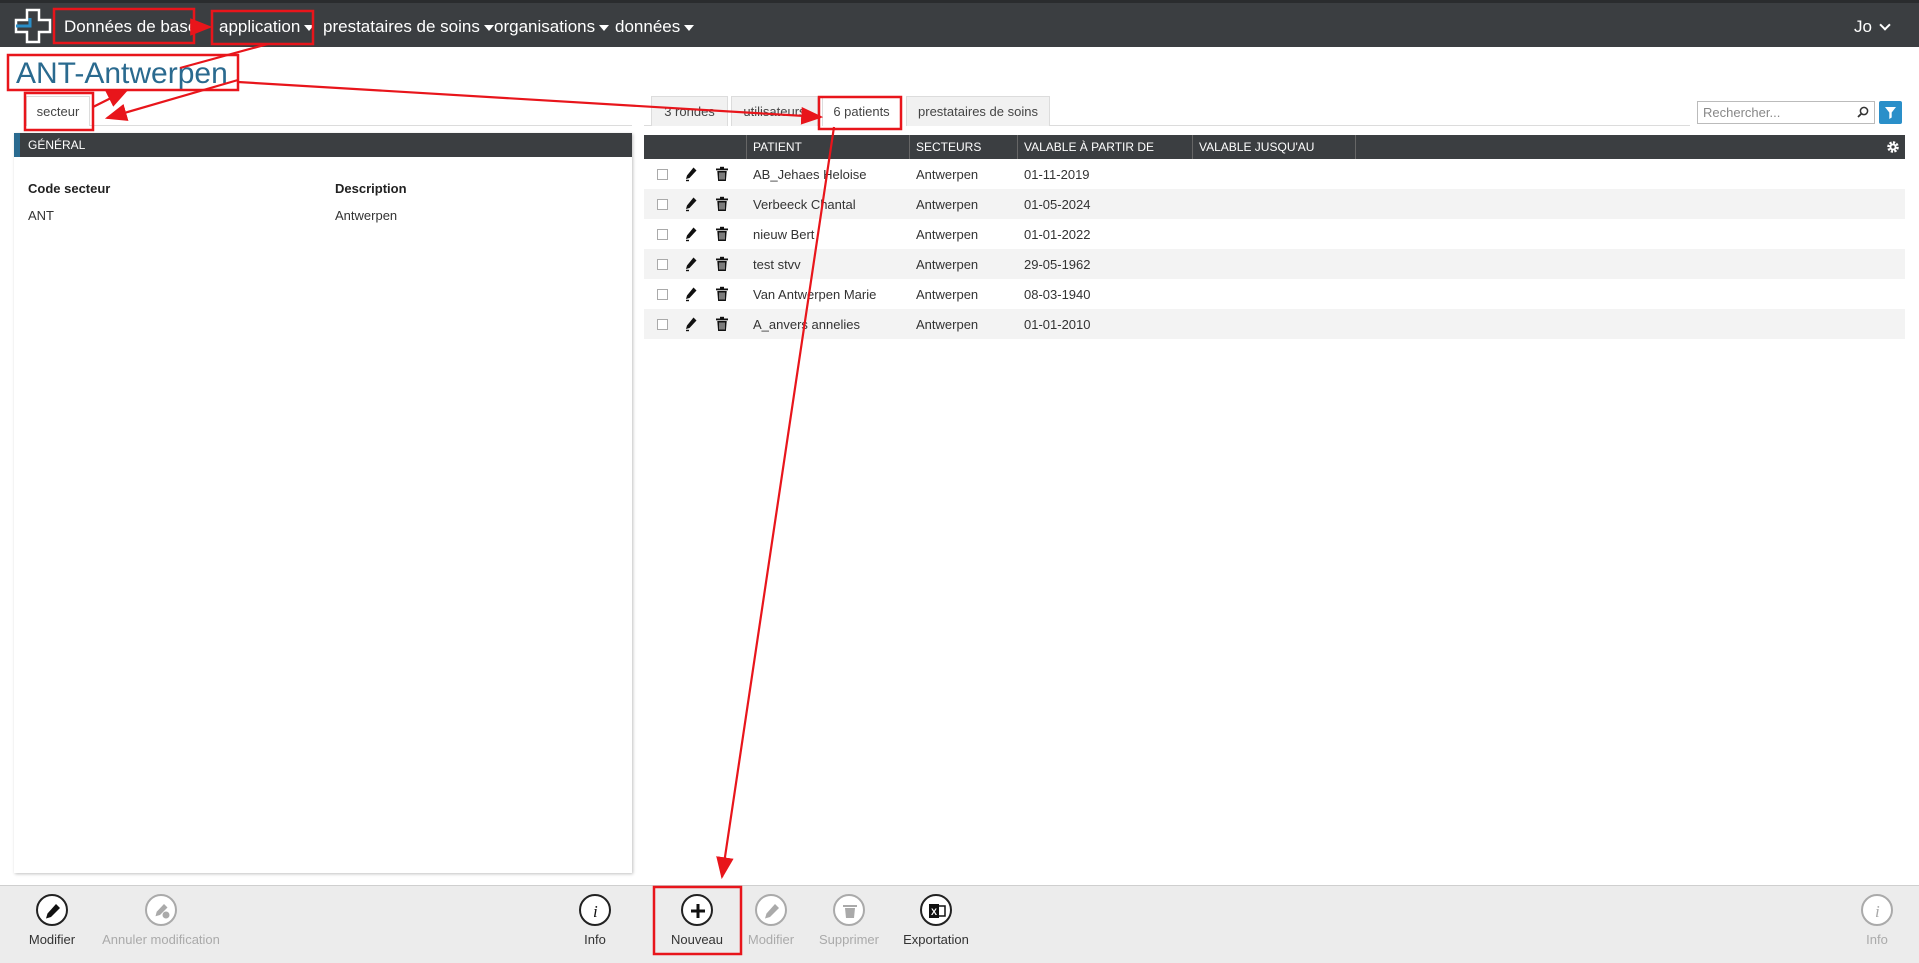  I want to click on table-row: test stvv Antwerpen 29-05-1962, so click(1274, 264).